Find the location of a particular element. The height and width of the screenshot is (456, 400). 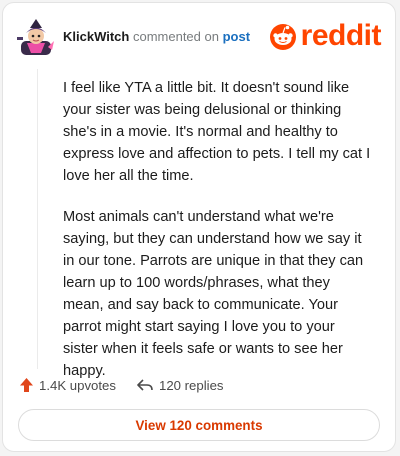

reply-button: 120 replies is located at coordinates (180, 385).